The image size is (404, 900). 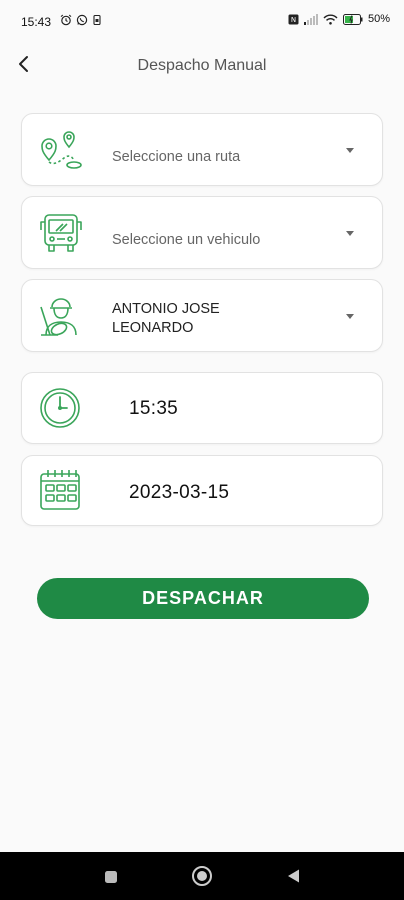 I want to click on sim-icon, so click(x=97, y=20).